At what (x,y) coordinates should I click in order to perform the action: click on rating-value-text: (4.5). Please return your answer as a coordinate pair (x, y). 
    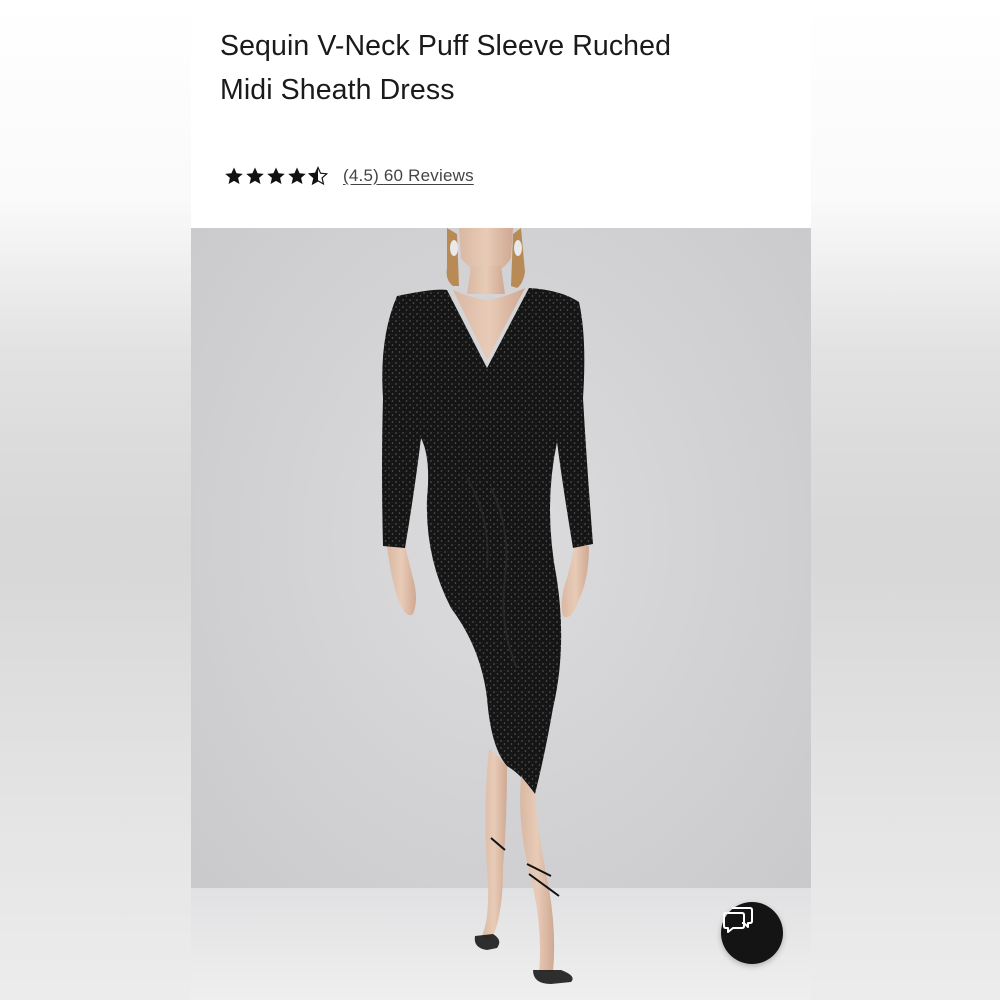
    Looking at the image, I should click on (361, 175).